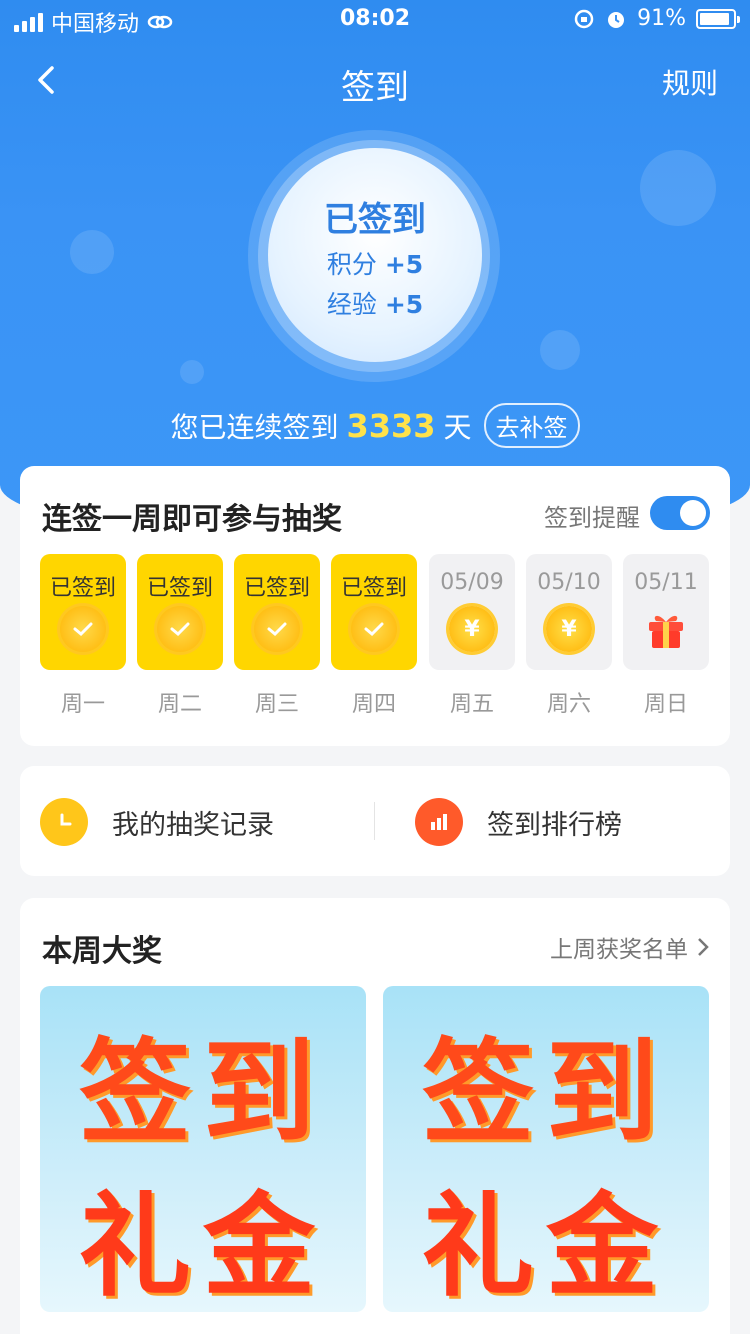  I want to click on clock-icon, so click(64, 822).